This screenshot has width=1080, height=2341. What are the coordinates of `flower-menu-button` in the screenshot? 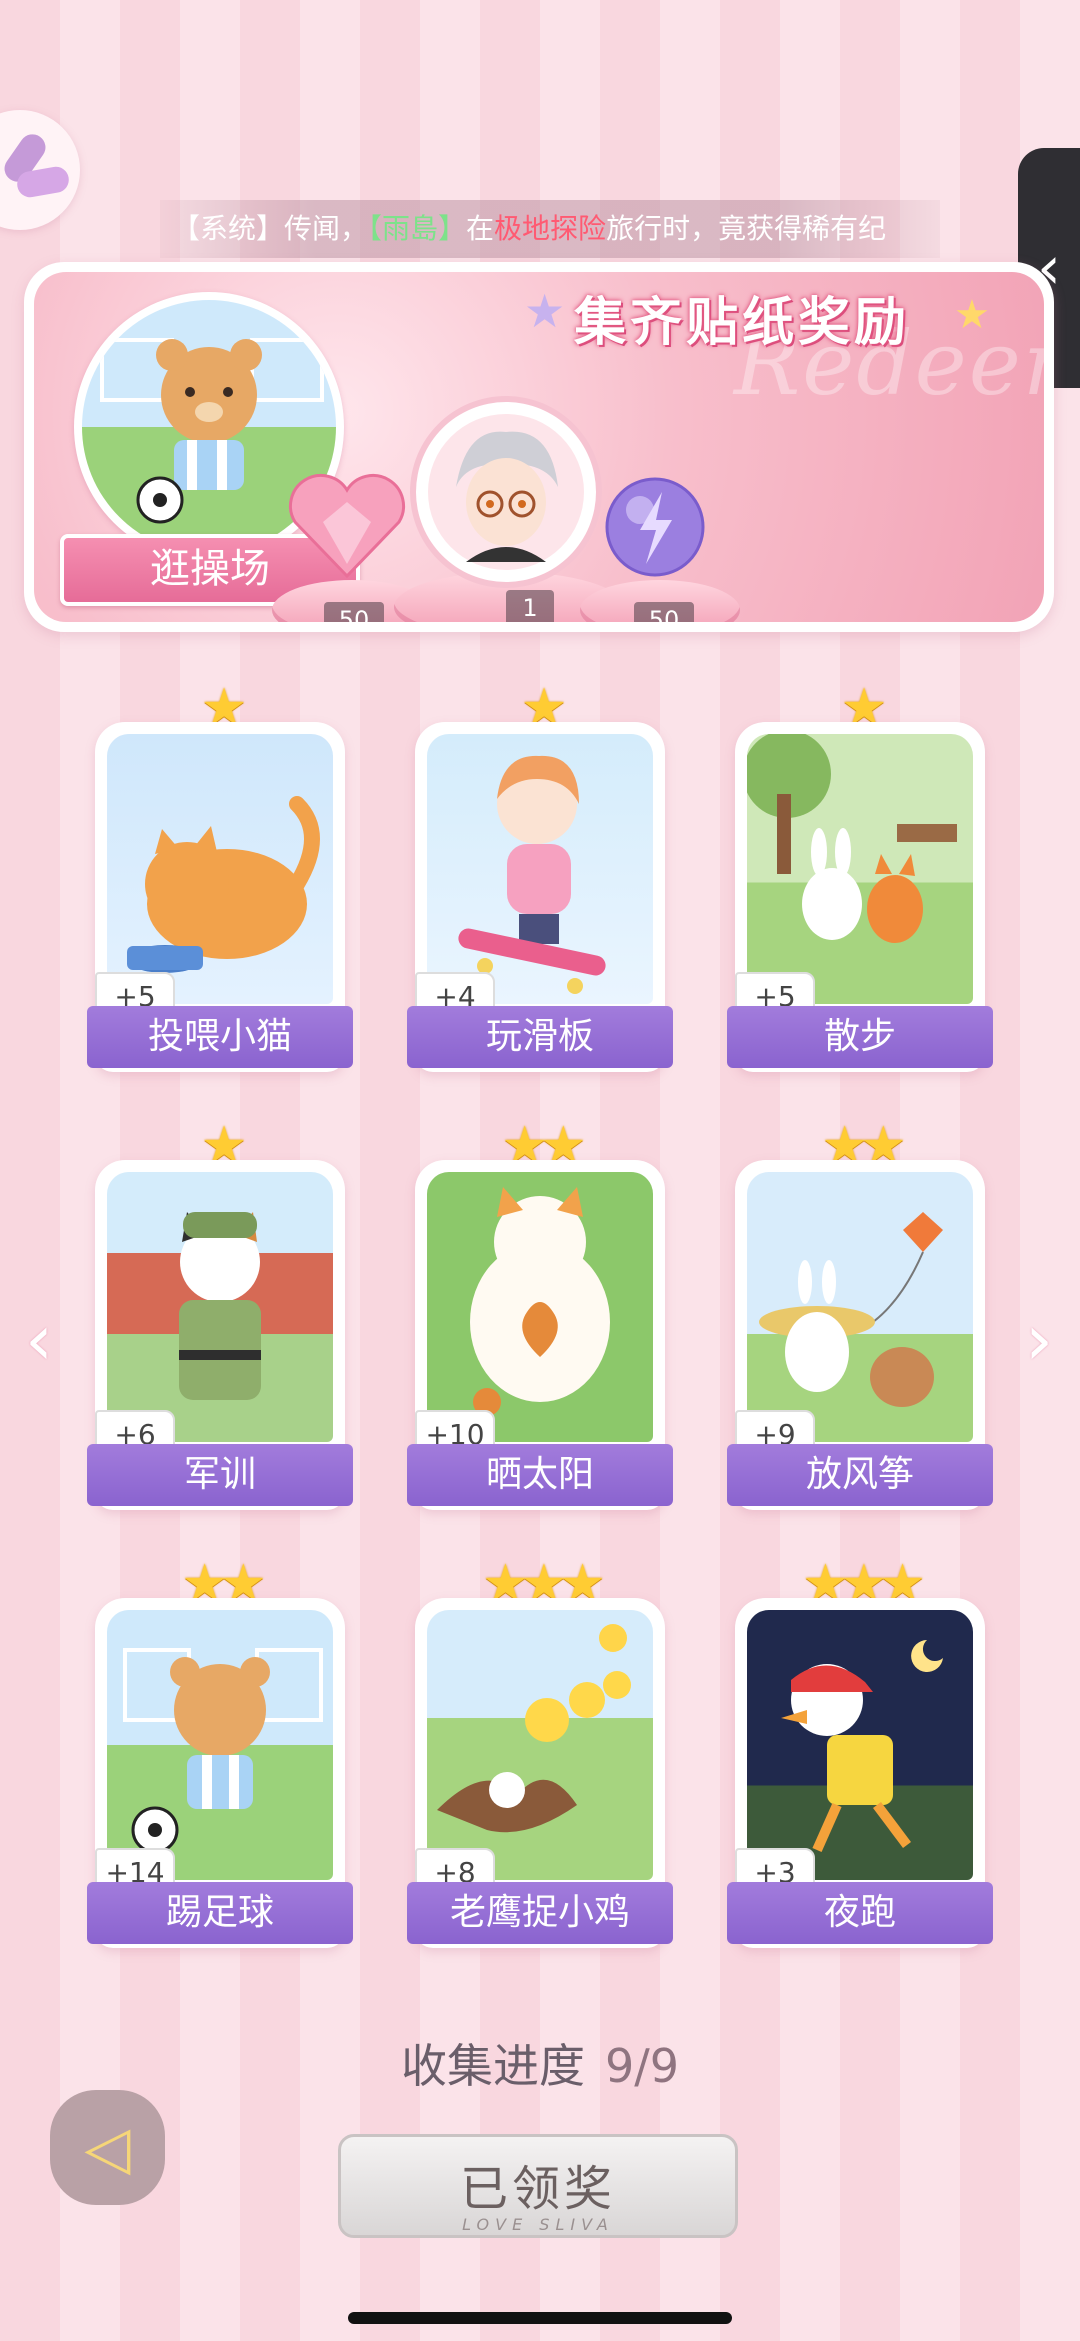 It's located at (40, 170).